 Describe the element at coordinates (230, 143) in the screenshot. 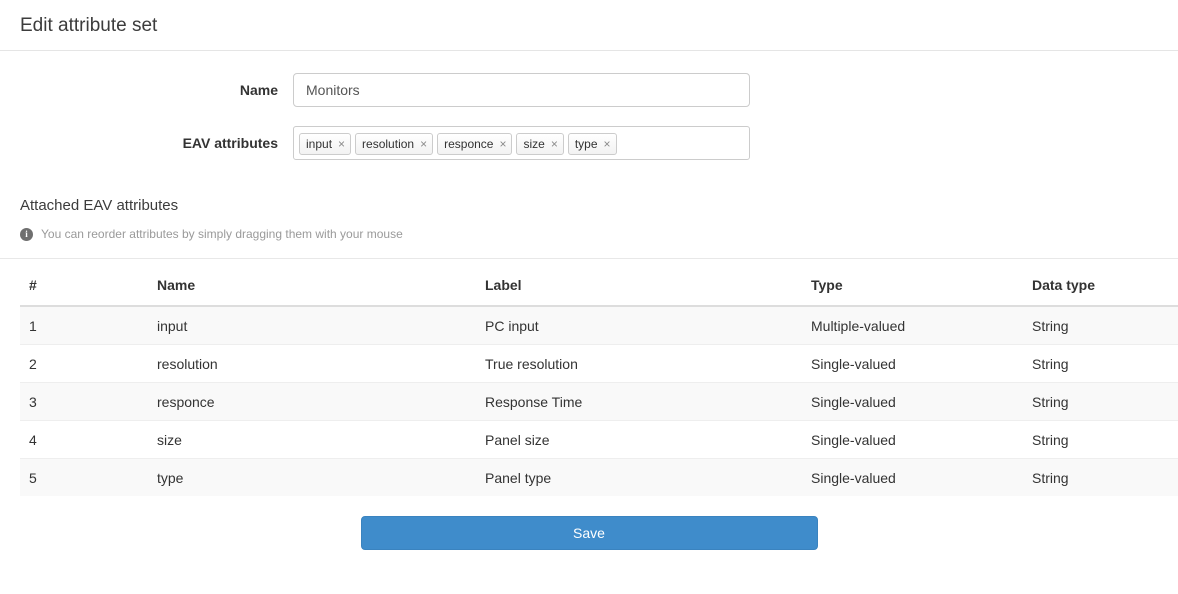

I see `eav-attributes-label: EAV attributes` at that location.